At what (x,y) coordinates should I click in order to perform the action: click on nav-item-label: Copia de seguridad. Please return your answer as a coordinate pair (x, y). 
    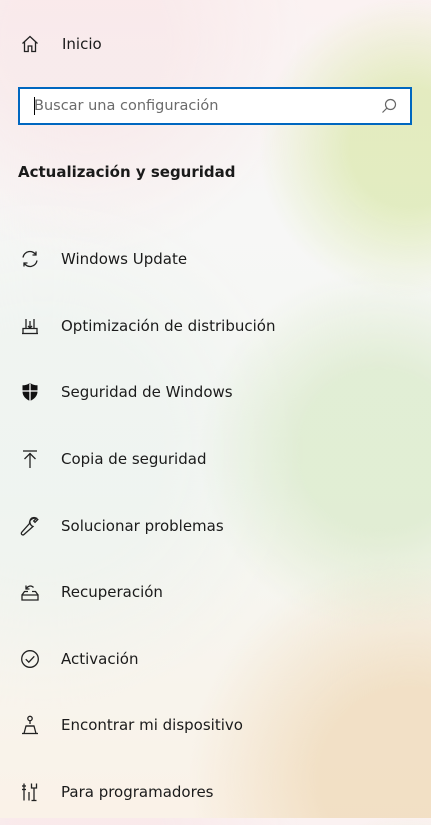
    Looking at the image, I should click on (134, 459).